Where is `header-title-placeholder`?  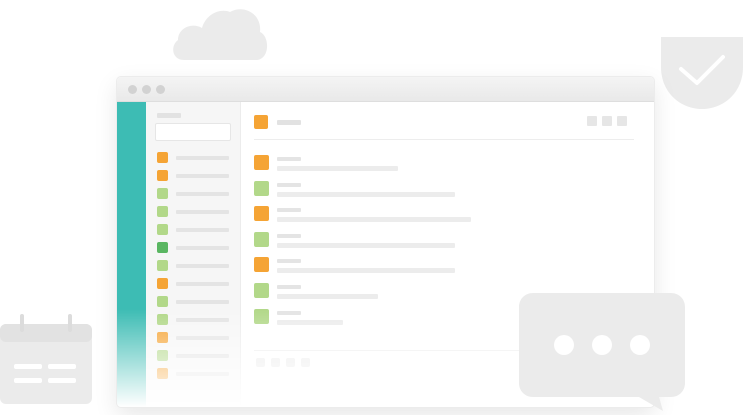
header-title-placeholder is located at coordinates (289, 122).